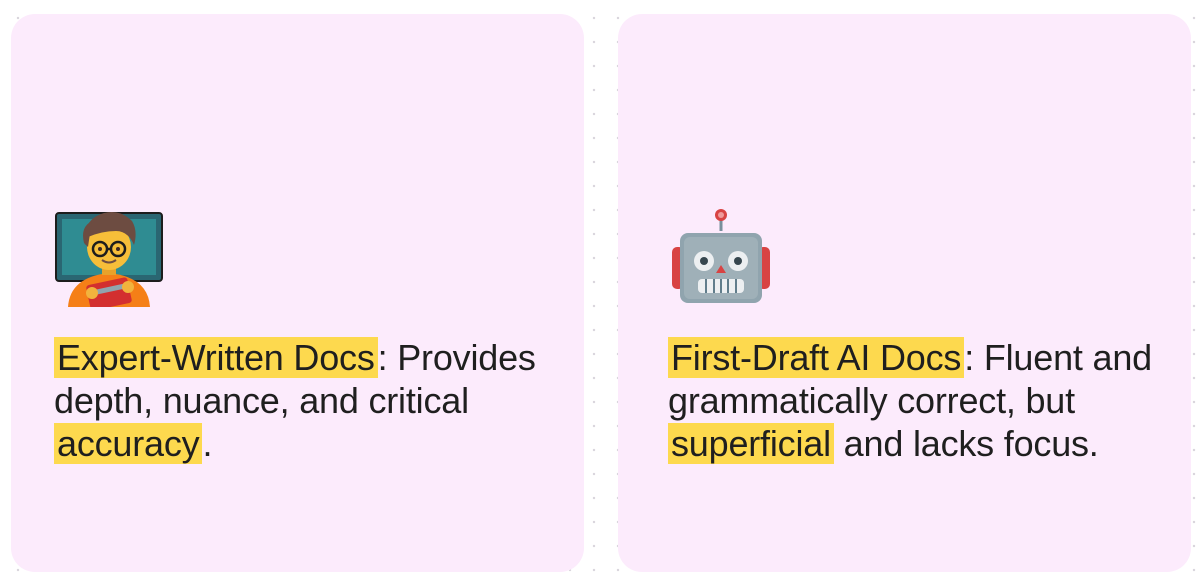 The height and width of the screenshot is (586, 1203). Describe the element at coordinates (207, 443) in the screenshot. I see `expert-docs-end: .` at that location.